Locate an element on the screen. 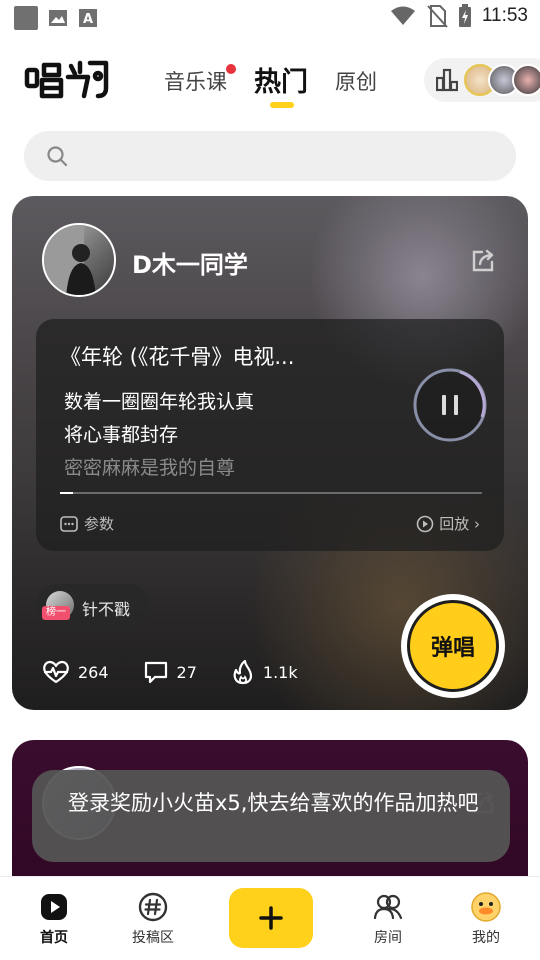  replay-button: 回放 › is located at coordinates (448, 523).